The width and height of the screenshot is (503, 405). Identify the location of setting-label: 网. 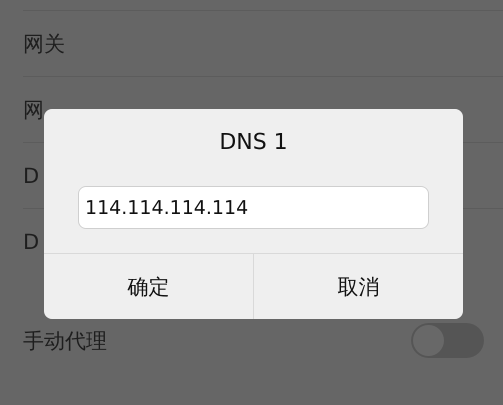
(33, 110).